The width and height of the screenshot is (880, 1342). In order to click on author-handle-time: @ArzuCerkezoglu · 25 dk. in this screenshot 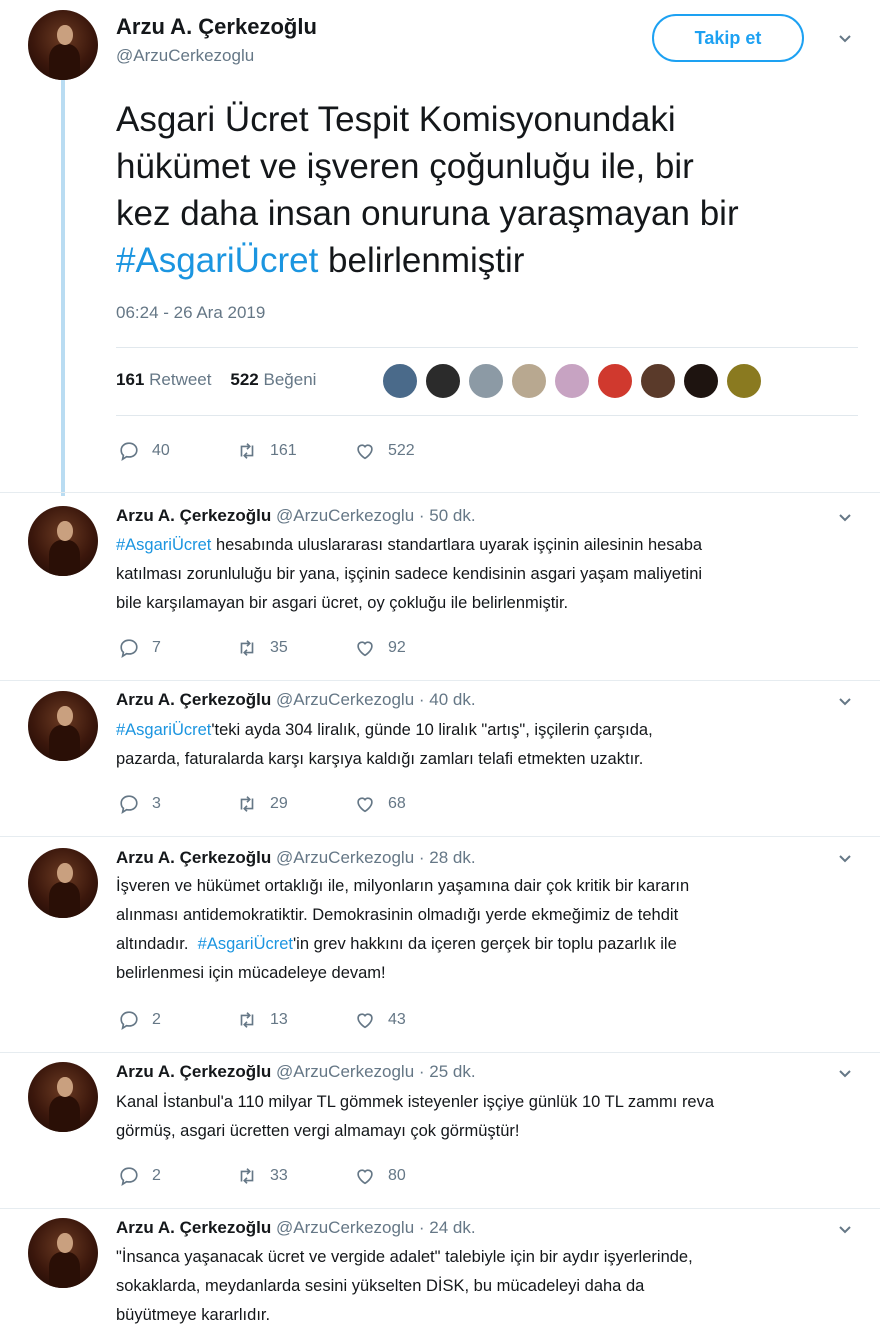, I will do `click(376, 1071)`.